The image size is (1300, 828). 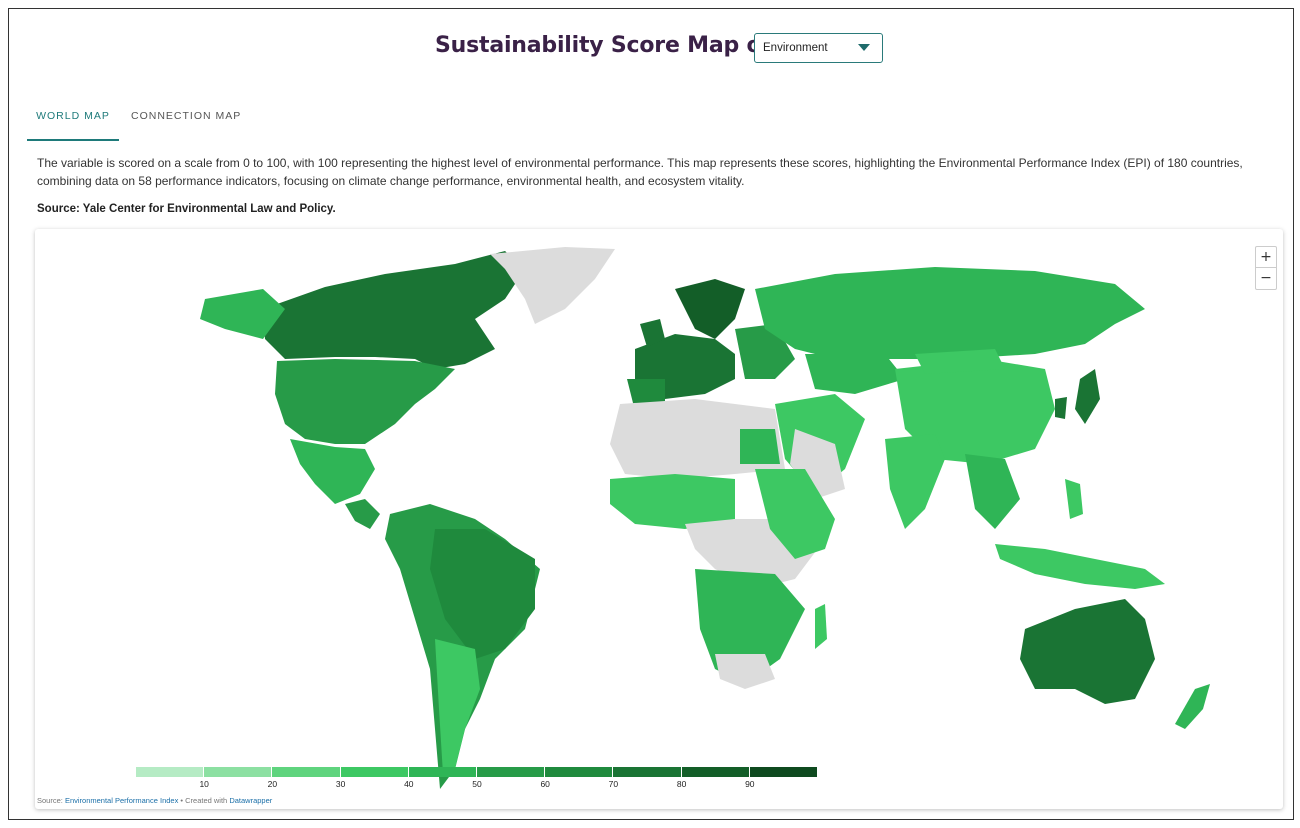 What do you see at coordinates (250, 800) in the screenshot?
I see `datawrapper-link: Datawrapper` at bounding box center [250, 800].